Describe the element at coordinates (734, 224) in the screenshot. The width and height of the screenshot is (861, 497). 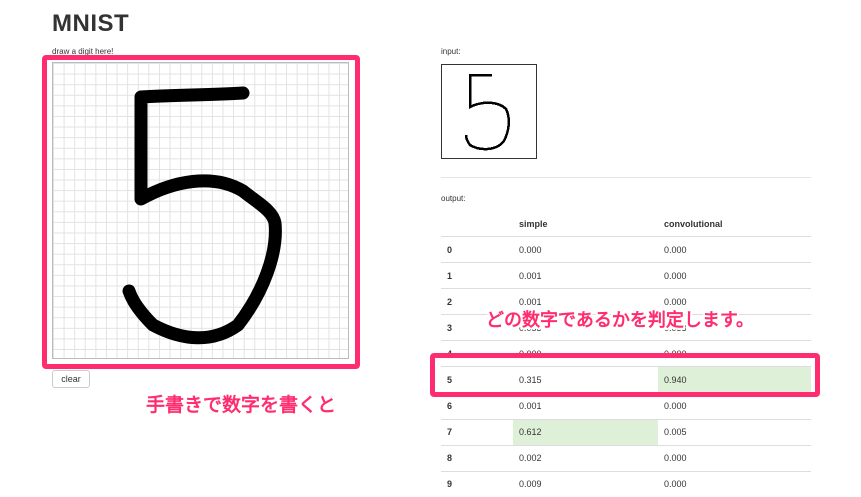
I see `header-convolutional: convolutional` at that location.